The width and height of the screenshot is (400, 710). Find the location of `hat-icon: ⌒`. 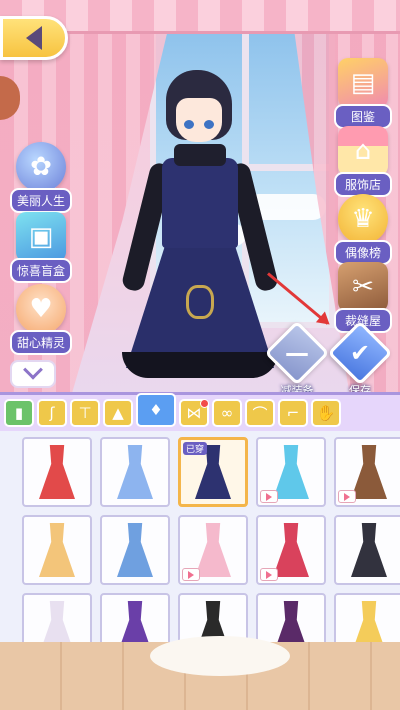

hat-icon: ⌒ is located at coordinates (260, 413).